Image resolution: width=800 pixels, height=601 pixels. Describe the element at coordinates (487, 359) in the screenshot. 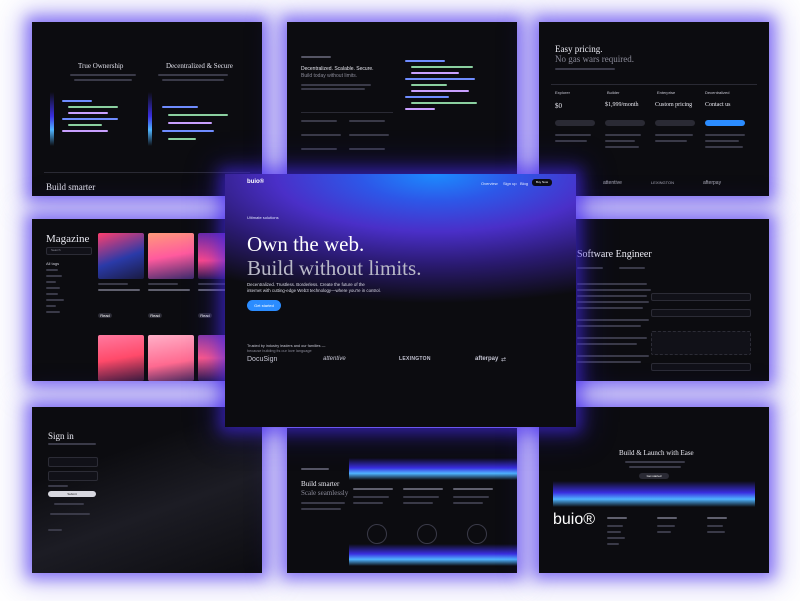

I see `logo-afterpay: afterpay` at that location.